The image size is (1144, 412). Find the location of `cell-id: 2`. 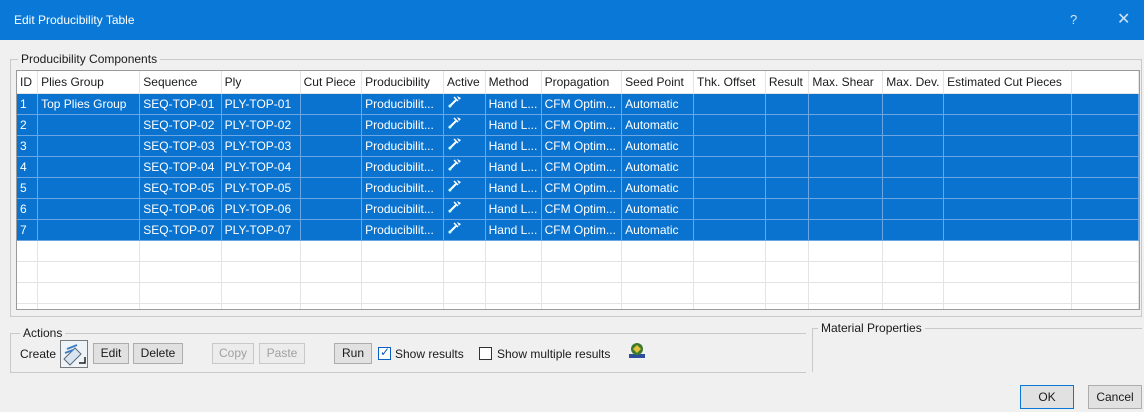

cell-id: 2 is located at coordinates (28, 125).